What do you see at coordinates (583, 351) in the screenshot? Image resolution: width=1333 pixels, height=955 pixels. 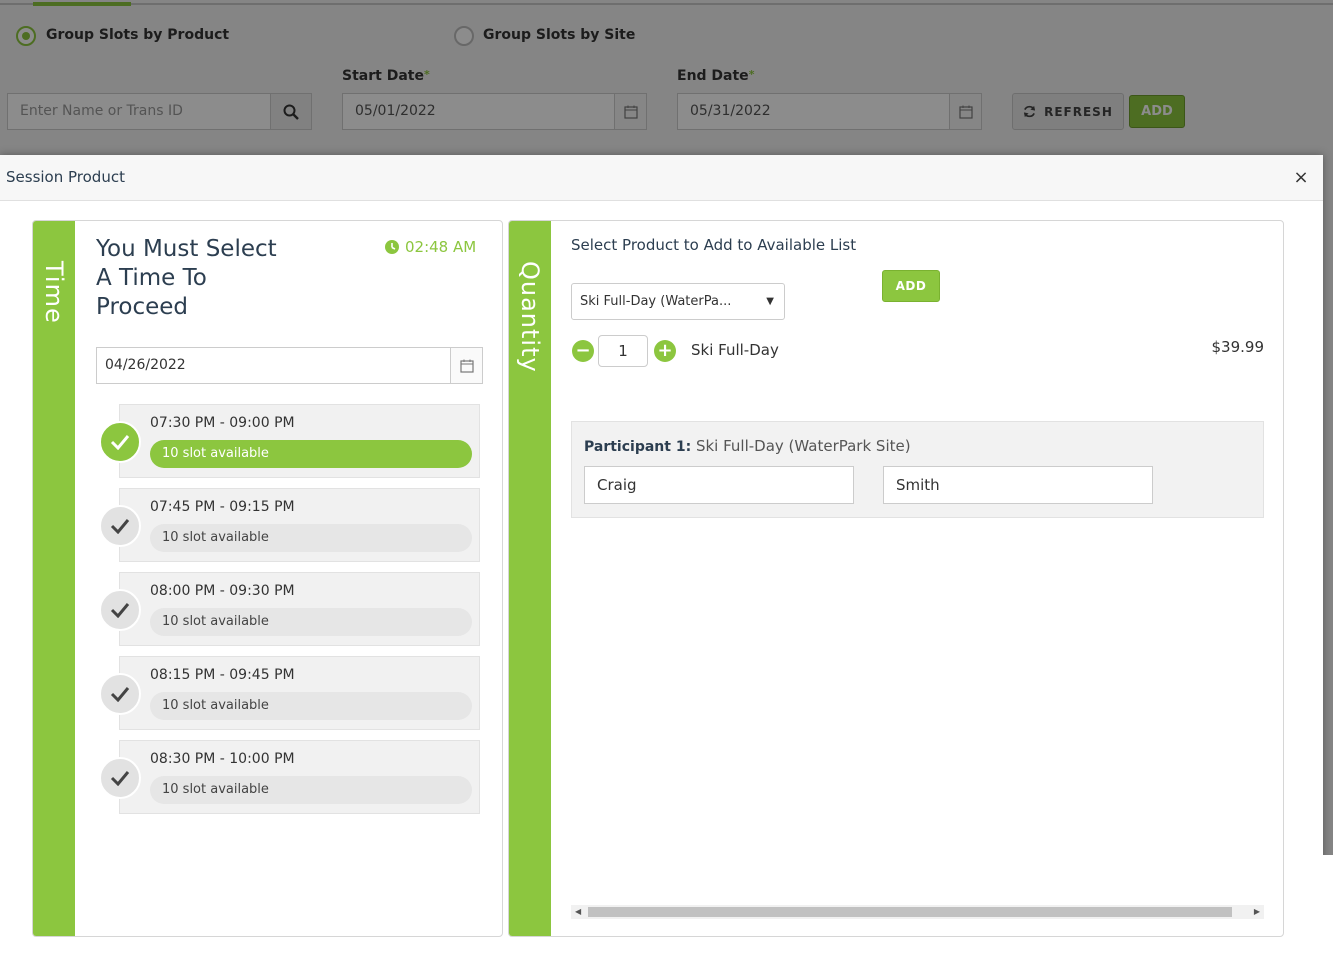 I see `minus-icon: −` at bounding box center [583, 351].